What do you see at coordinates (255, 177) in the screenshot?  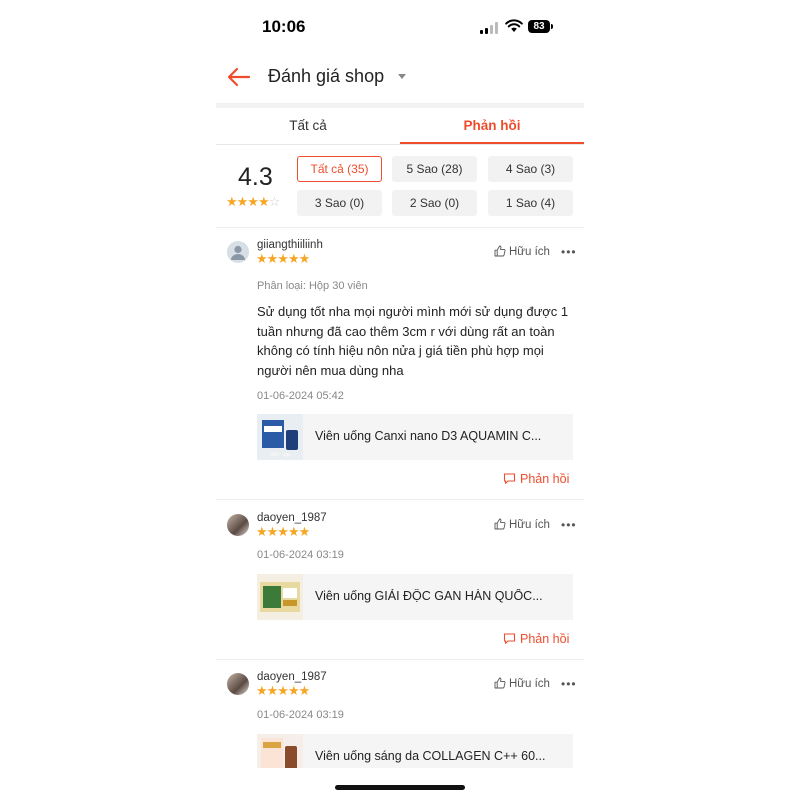 I see `average-rating: 4.3` at bounding box center [255, 177].